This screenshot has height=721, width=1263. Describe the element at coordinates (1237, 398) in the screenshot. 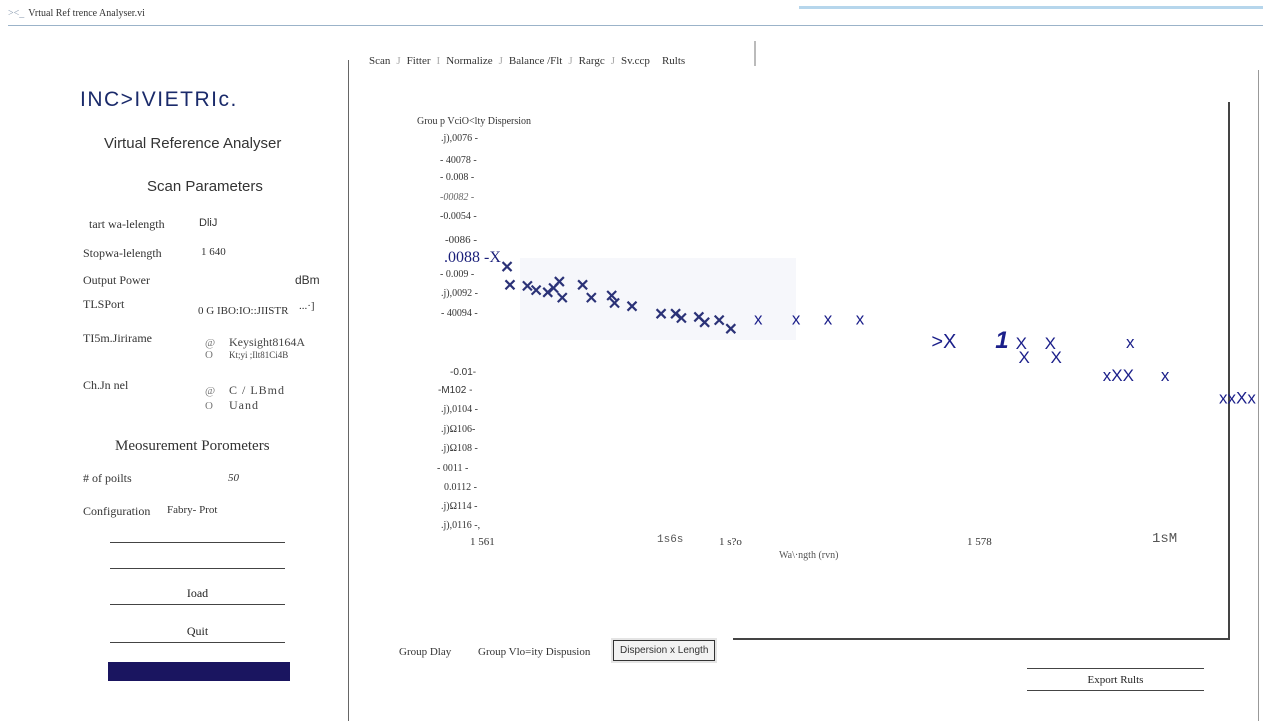

I see `data-point: xxXx` at that location.